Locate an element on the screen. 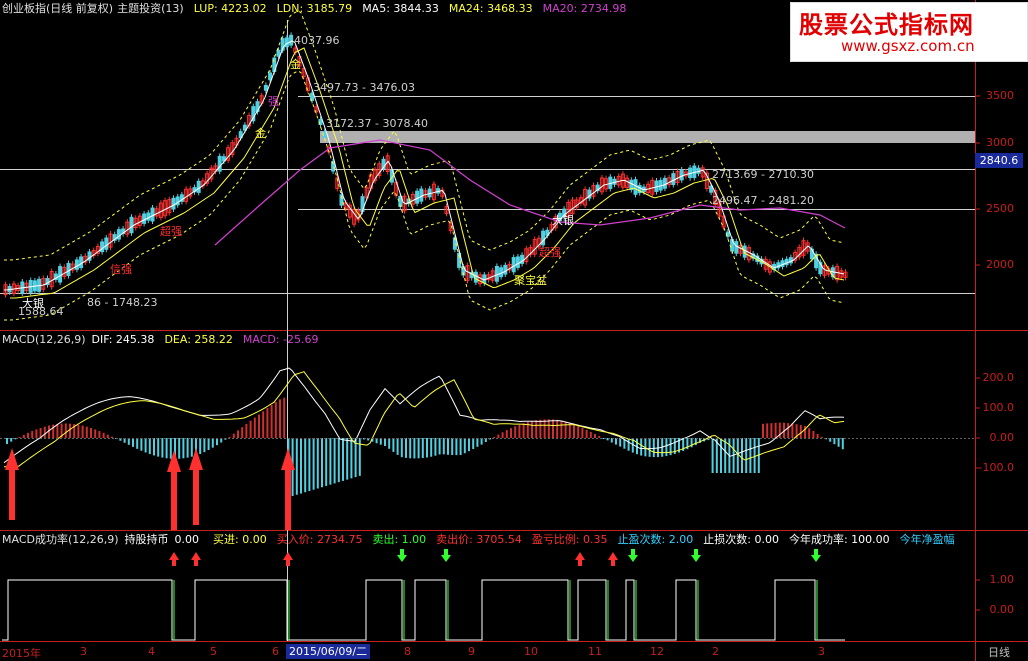 The height and width of the screenshot is (661, 1028). x-axis-label: 8 is located at coordinates (407, 651).